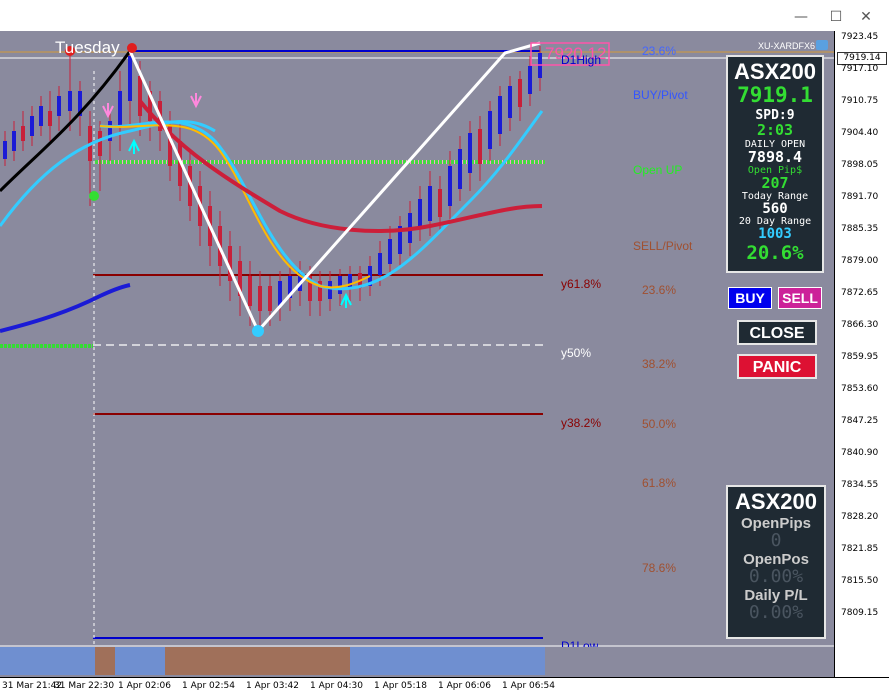  I want to click on y-tick: 7923.45, so click(860, 37).